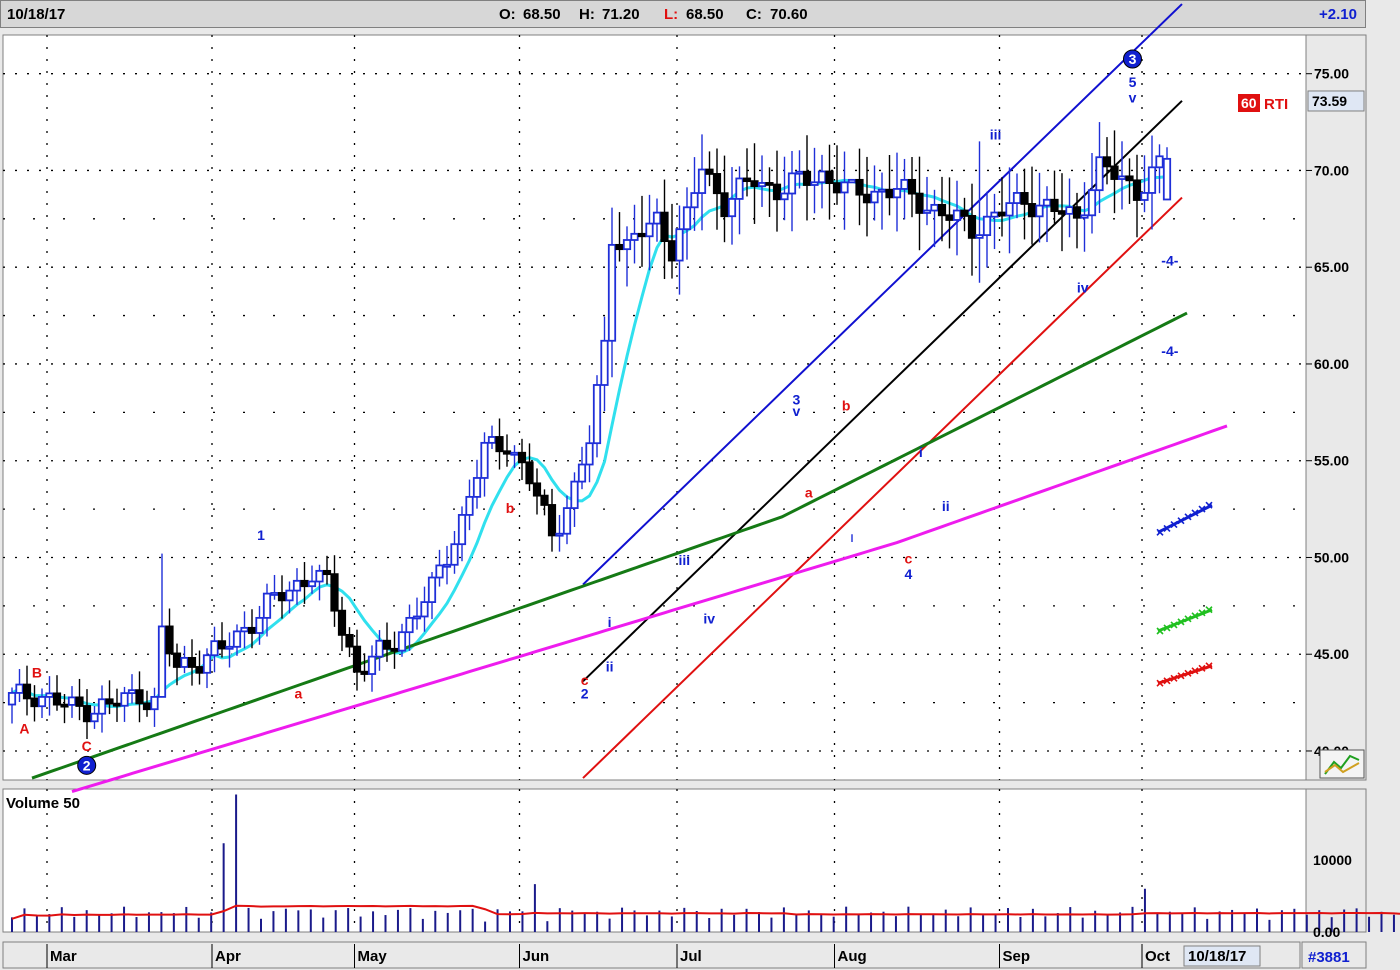 The height and width of the screenshot is (970, 1400). Describe the element at coordinates (846, 405) in the screenshot. I see `wave-label: b` at that location.